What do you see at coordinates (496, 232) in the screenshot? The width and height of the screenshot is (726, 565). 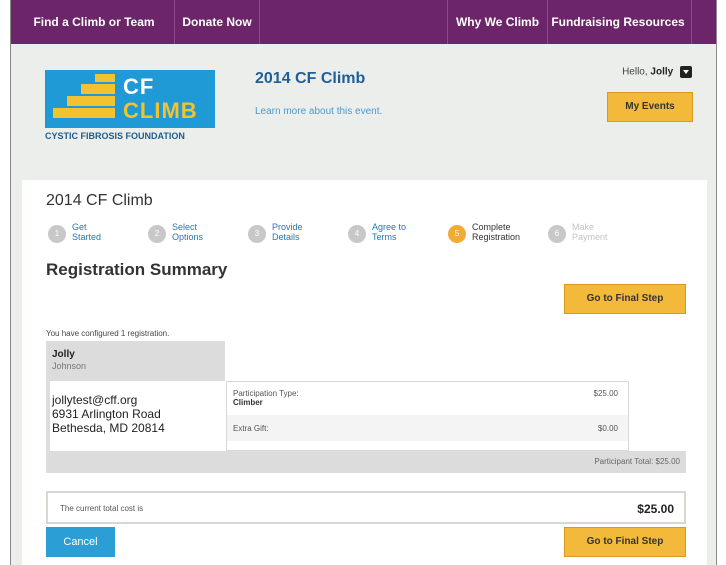 I see `step-label: Complete Registration` at bounding box center [496, 232].